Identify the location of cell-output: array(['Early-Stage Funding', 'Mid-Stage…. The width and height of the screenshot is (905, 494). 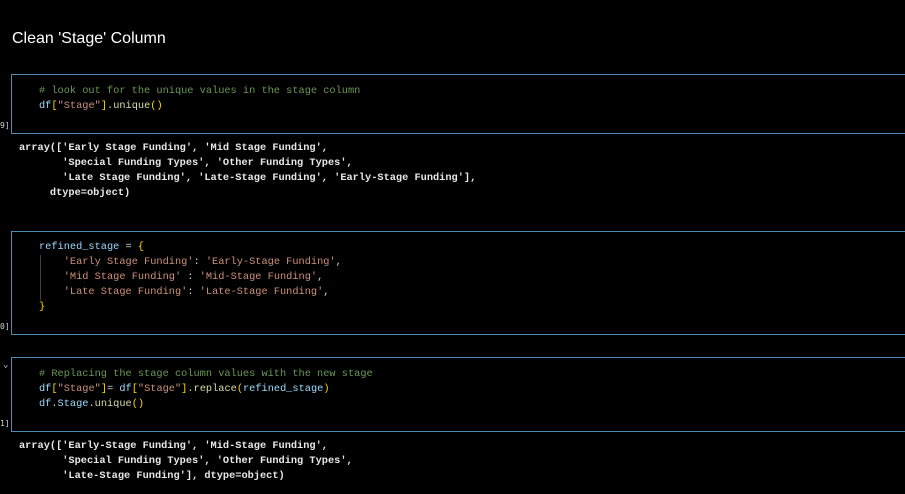
(186, 461).